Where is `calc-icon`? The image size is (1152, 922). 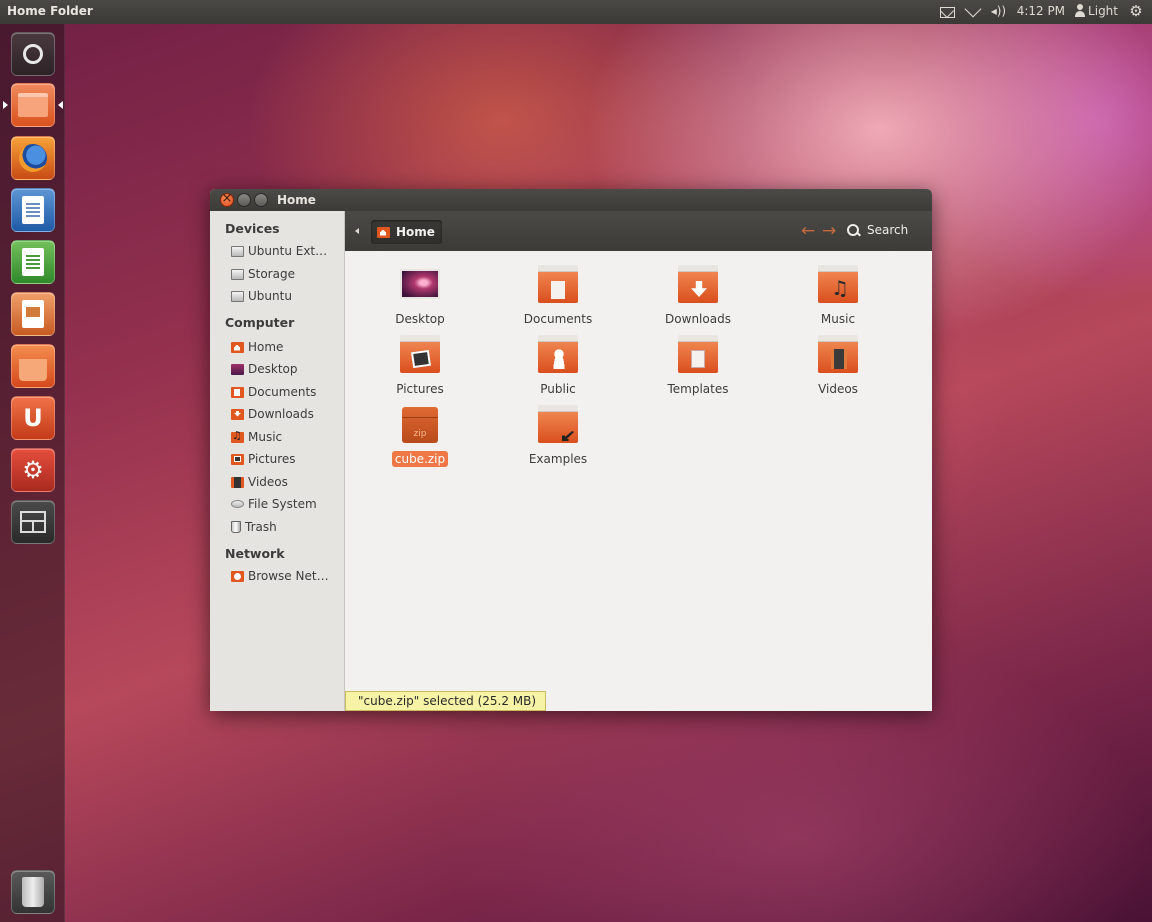
calc-icon is located at coordinates (33, 262).